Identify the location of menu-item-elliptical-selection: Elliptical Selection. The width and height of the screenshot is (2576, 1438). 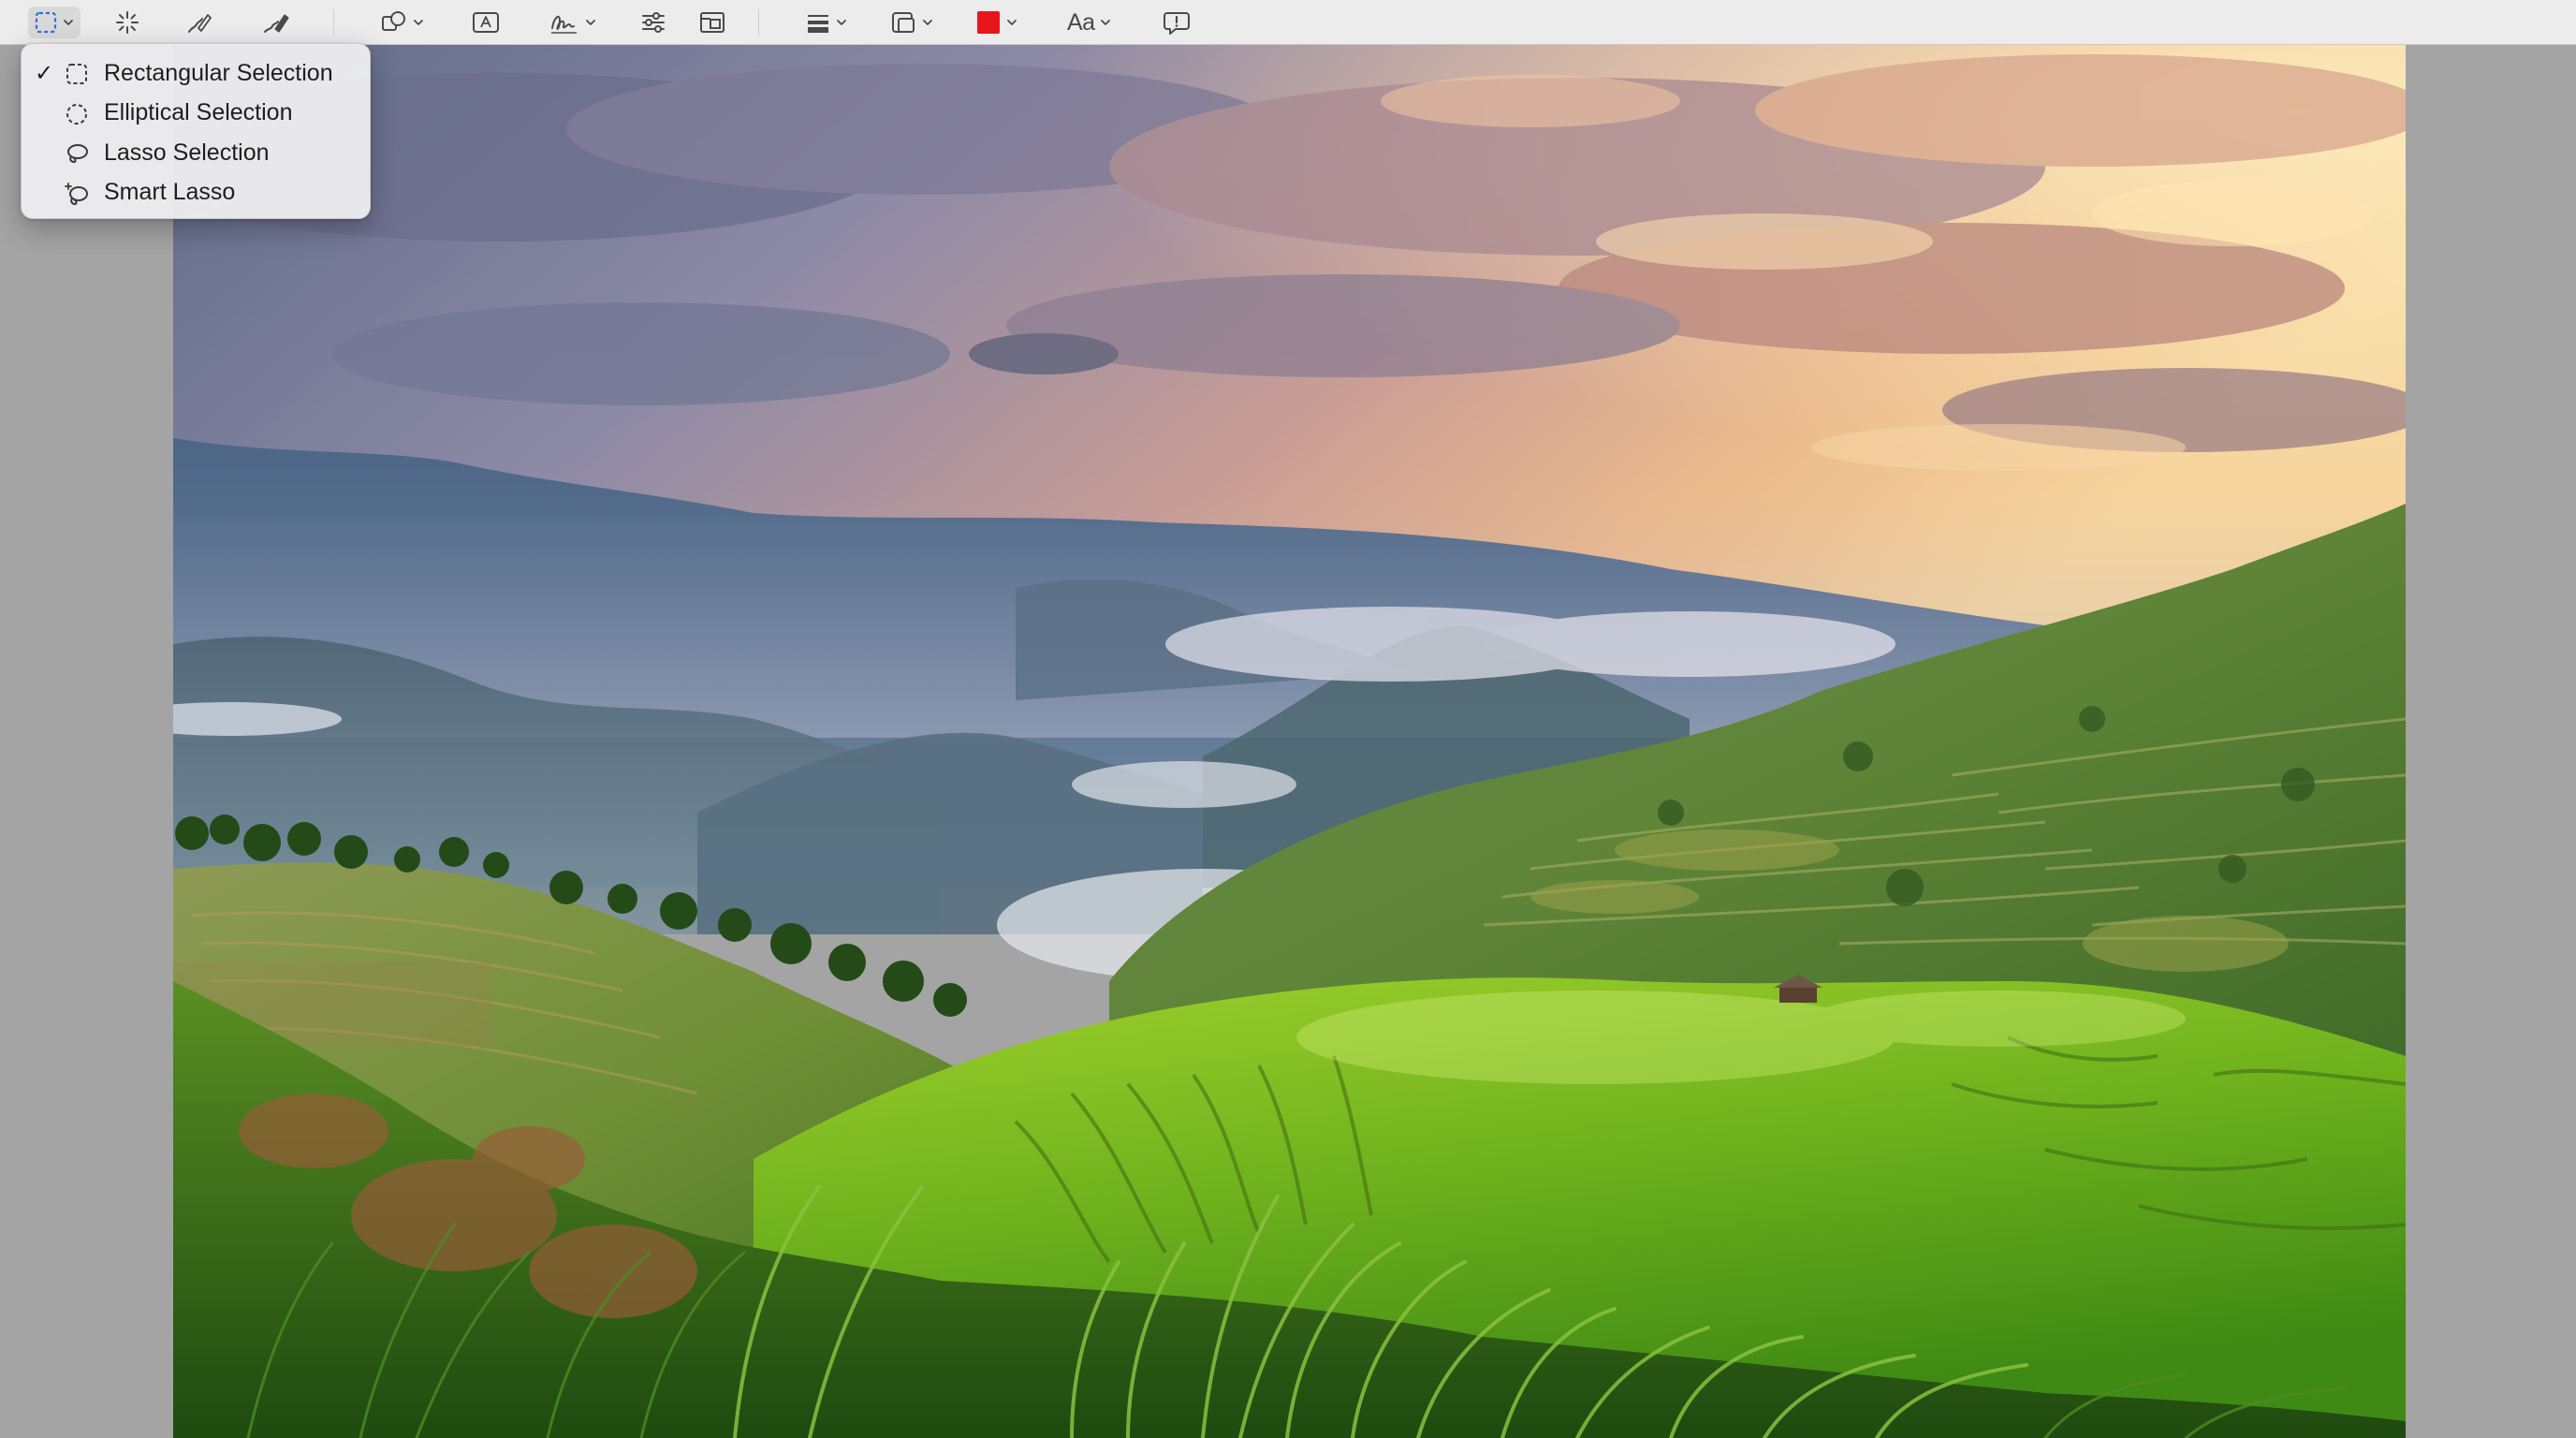
(196, 114).